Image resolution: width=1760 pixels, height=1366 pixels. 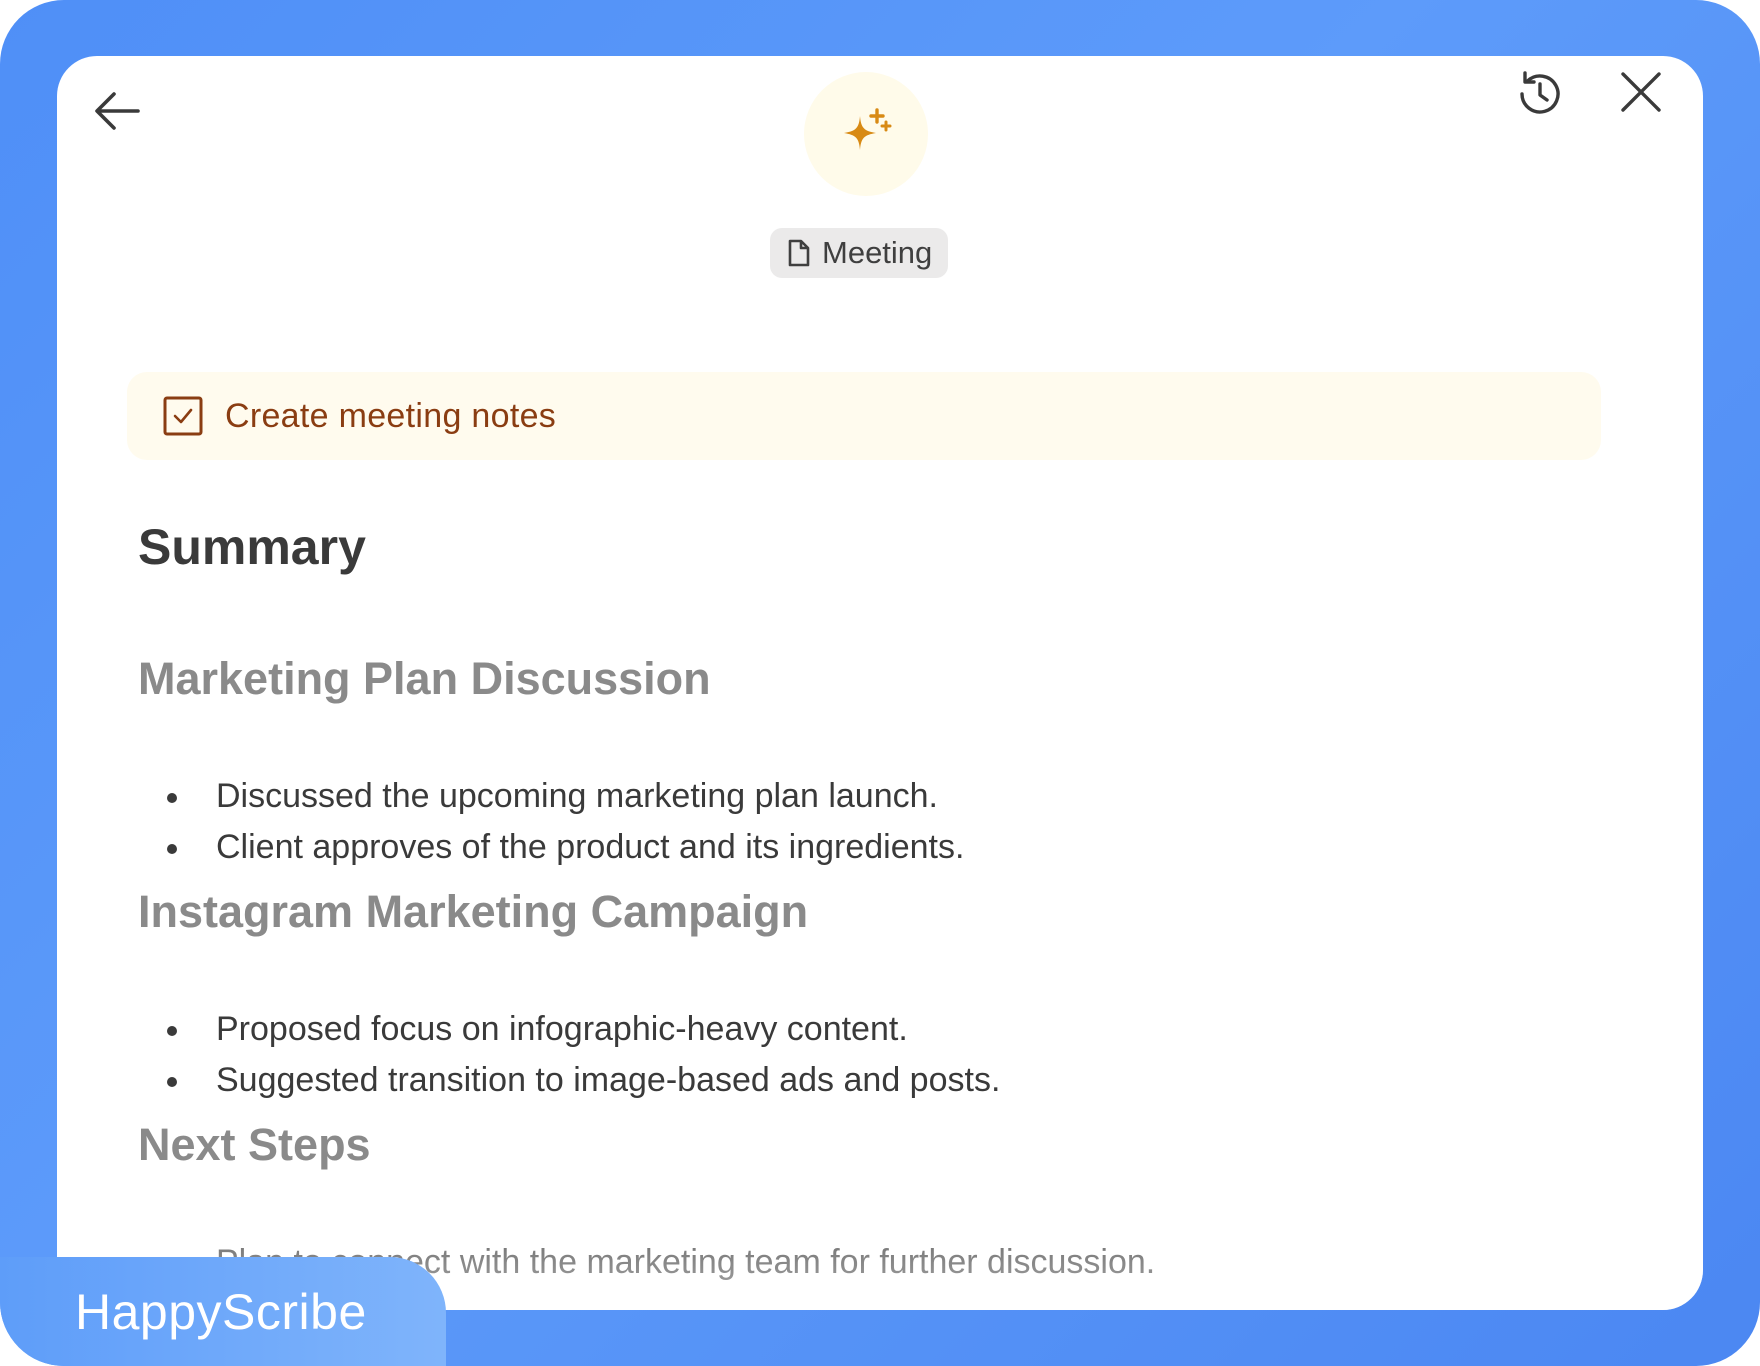 I want to click on back-button, so click(x=117, y=111).